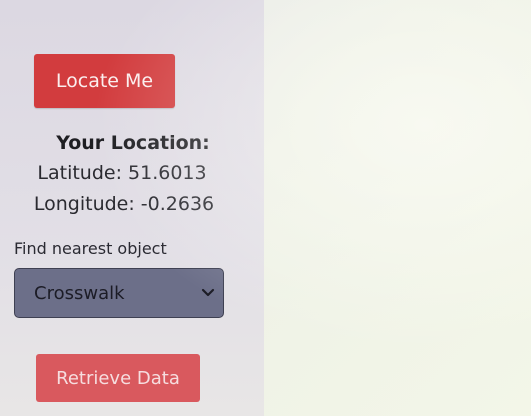 Image resolution: width=531 pixels, height=416 pixels. I want to click on locate-me-button: Locate Me, so click(104, 81).